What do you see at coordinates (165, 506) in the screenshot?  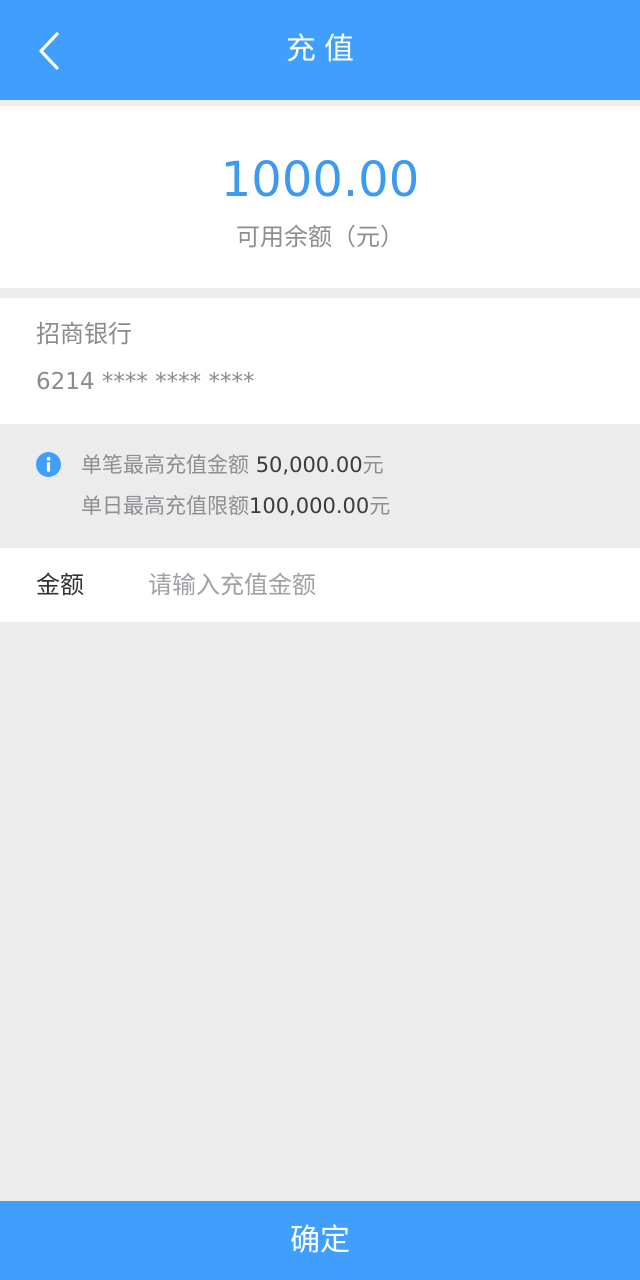 I see `daily-limit-label: 单日最高充值限额` at bounding box center [165, 506].